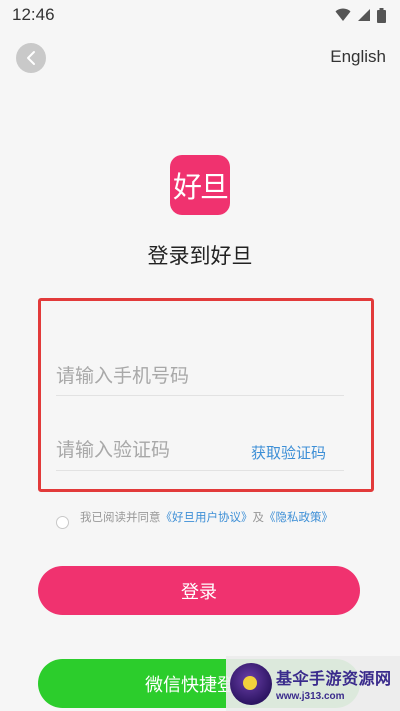  I want to click on app-logo: 好旦, so click(200, 185).